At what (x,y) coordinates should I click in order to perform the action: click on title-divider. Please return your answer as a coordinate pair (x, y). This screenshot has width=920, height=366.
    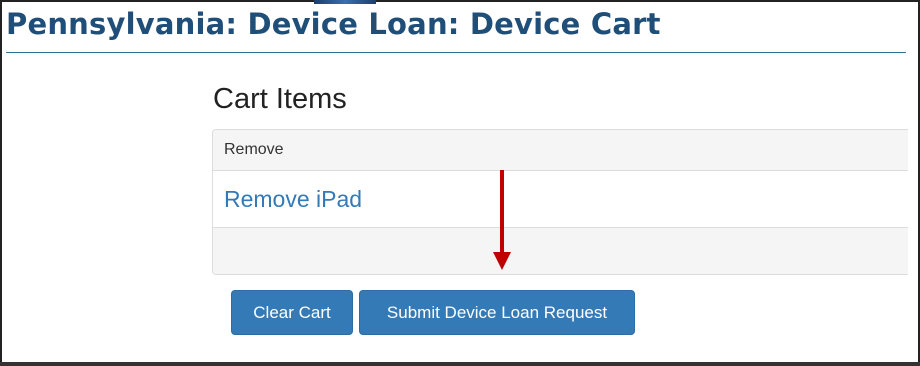
    Looking at the image, I should click on (456, 52).